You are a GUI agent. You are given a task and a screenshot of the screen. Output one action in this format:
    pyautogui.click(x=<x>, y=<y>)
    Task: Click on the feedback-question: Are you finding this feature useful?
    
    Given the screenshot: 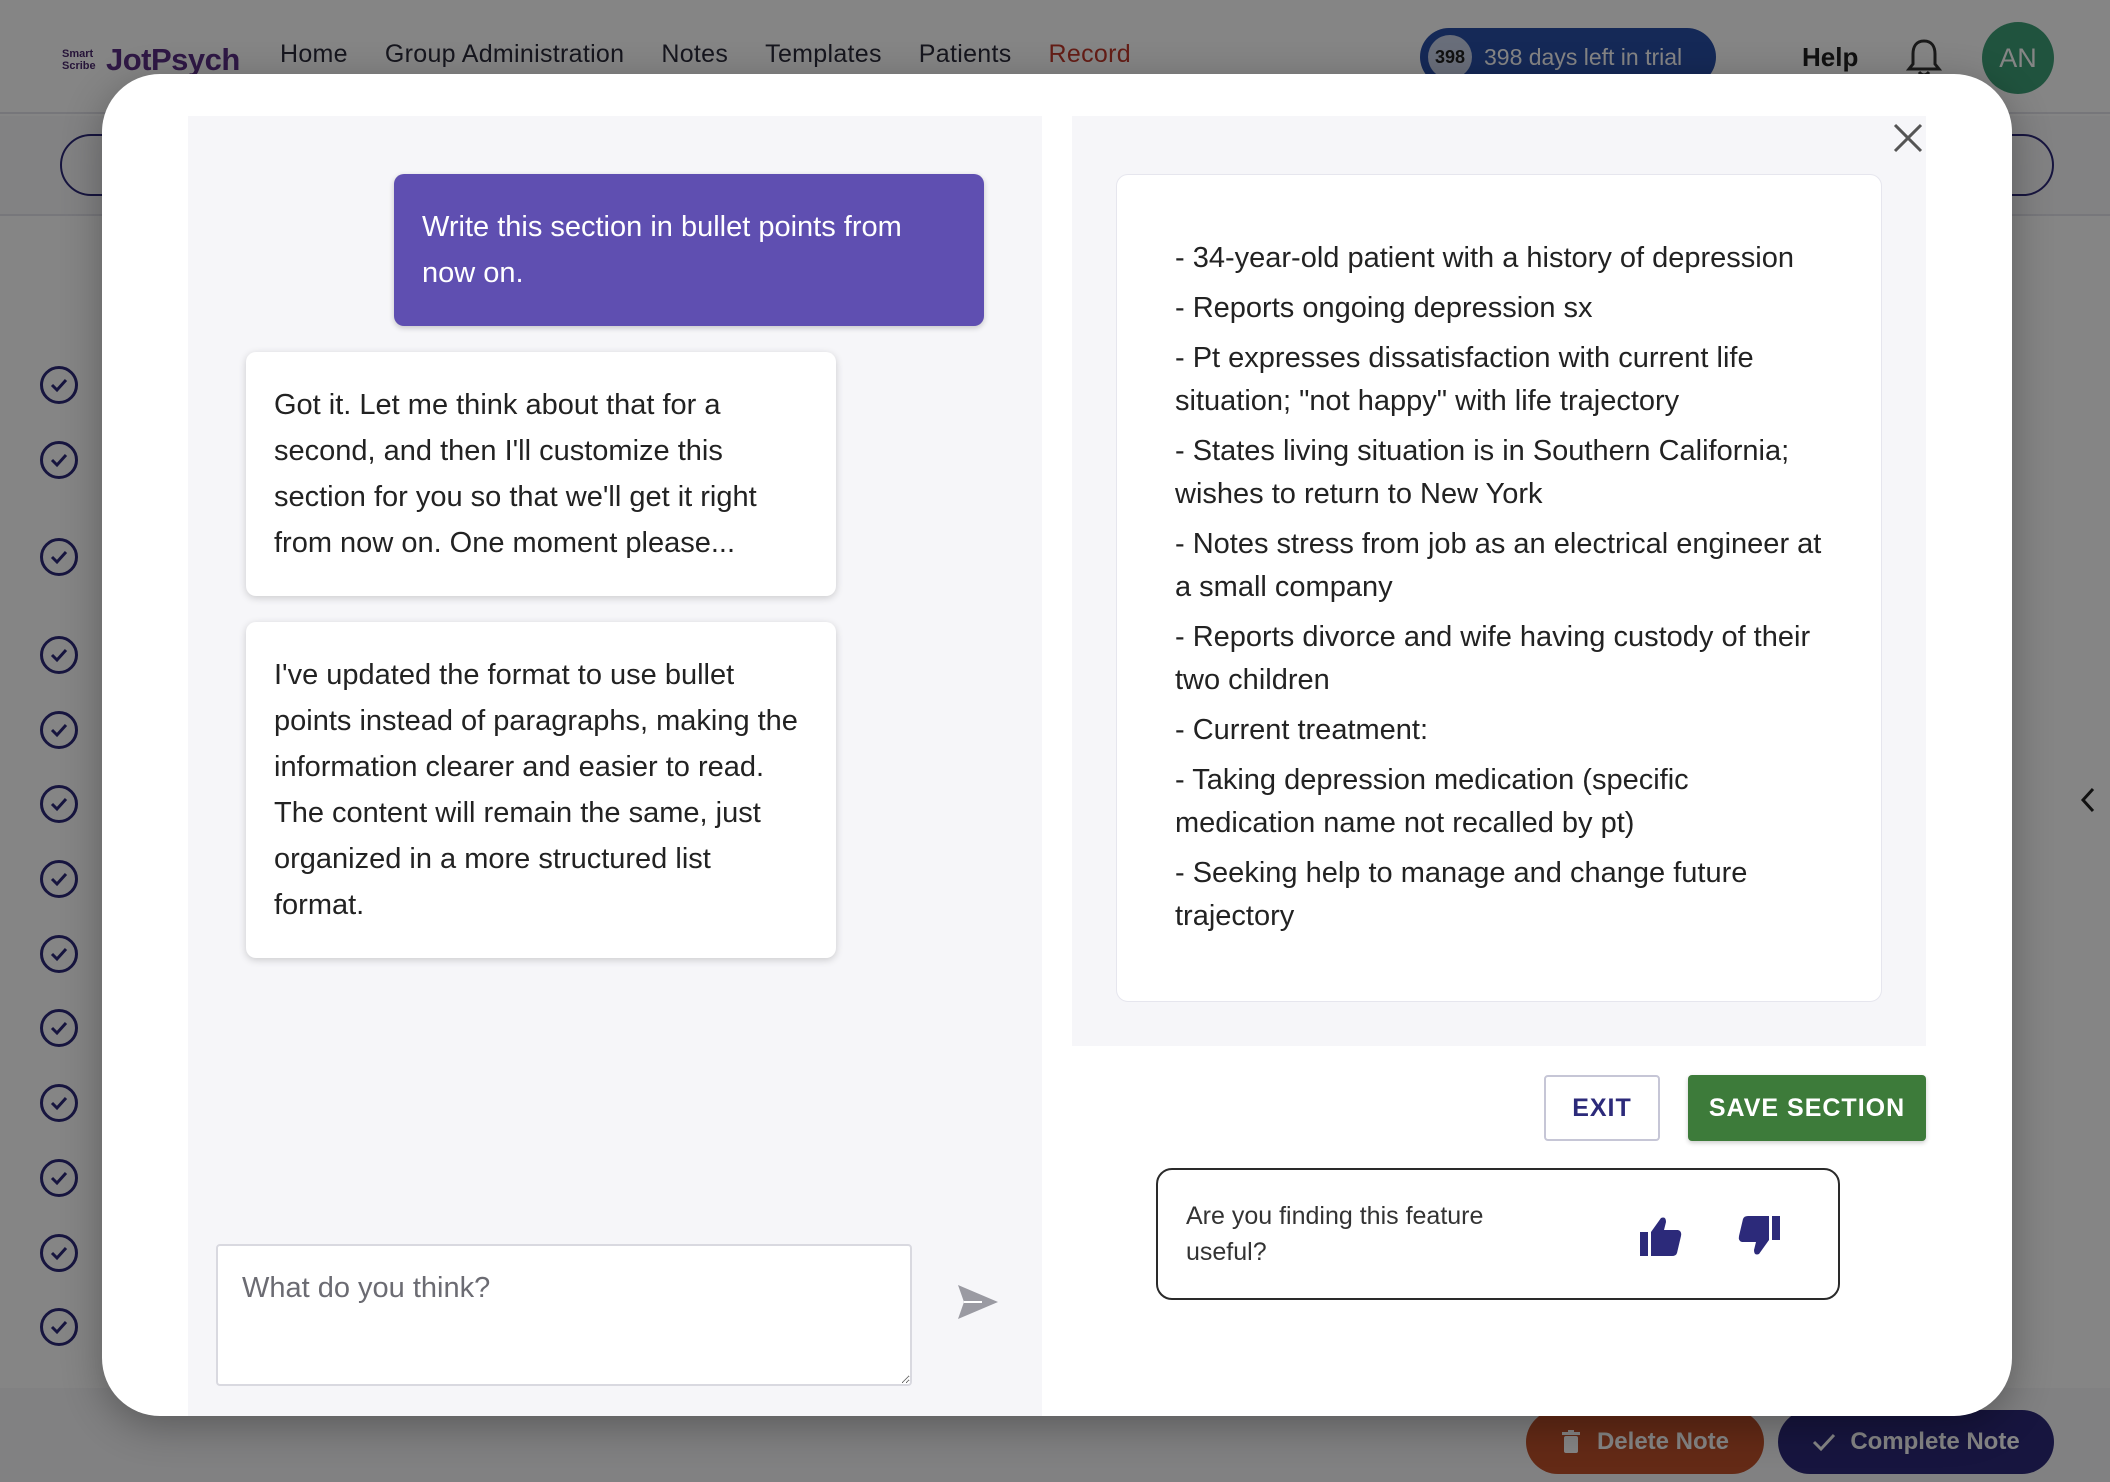 What is the action you would take?
    pyautogui.click(x=1335, y=1234)
    